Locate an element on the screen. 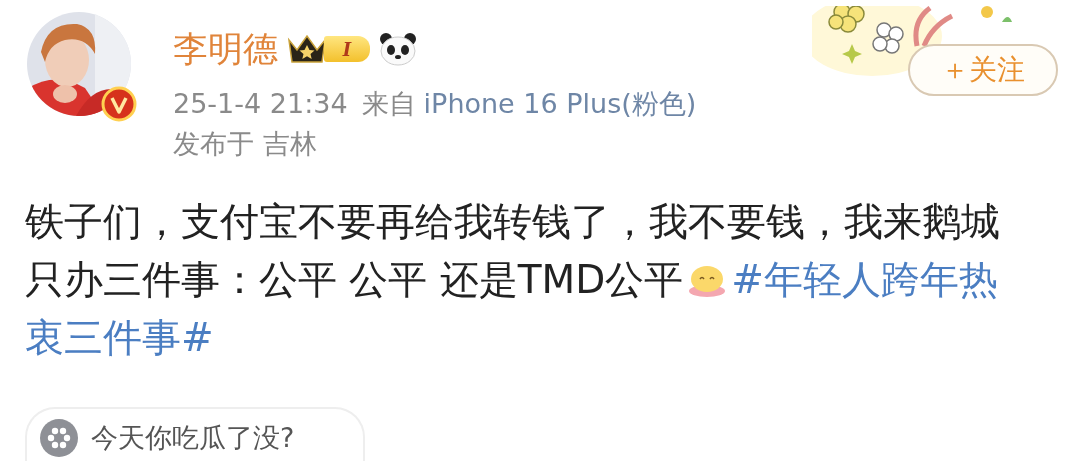 This screenshot has width=1080, height=461. member-level-badge: I is located at coordinates (347, 49).